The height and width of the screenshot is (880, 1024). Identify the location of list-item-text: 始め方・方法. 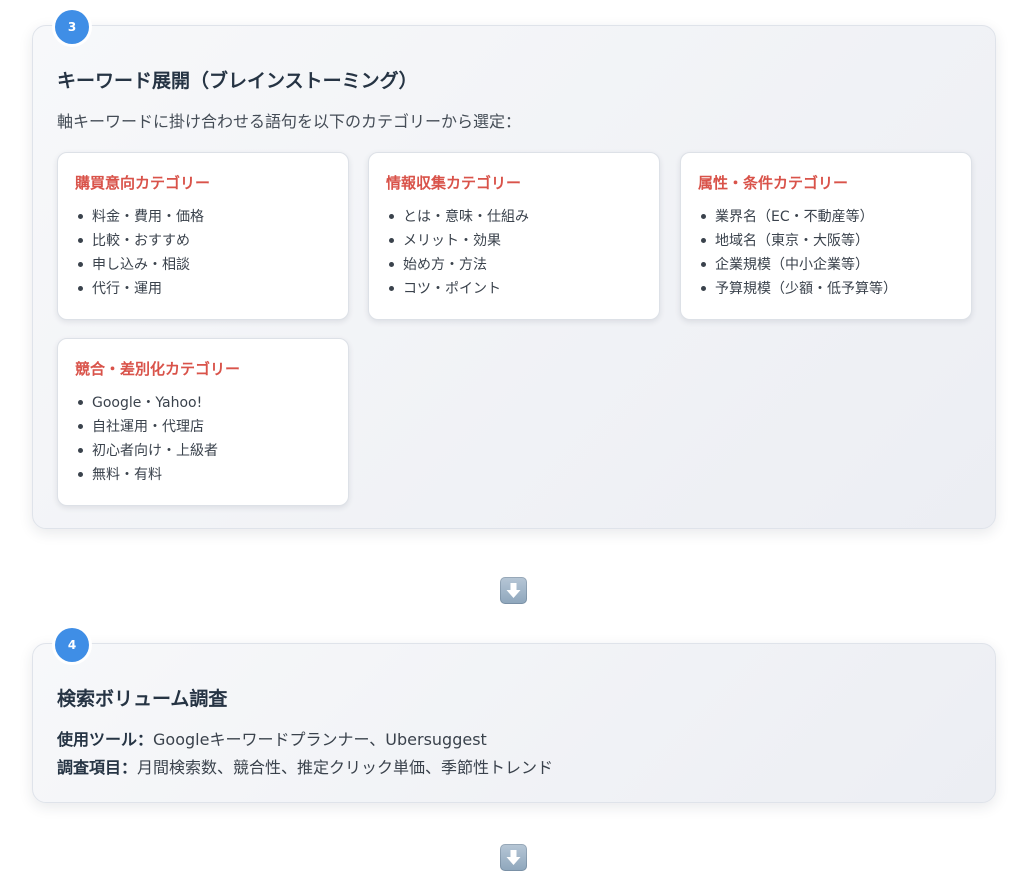
(445, 265).